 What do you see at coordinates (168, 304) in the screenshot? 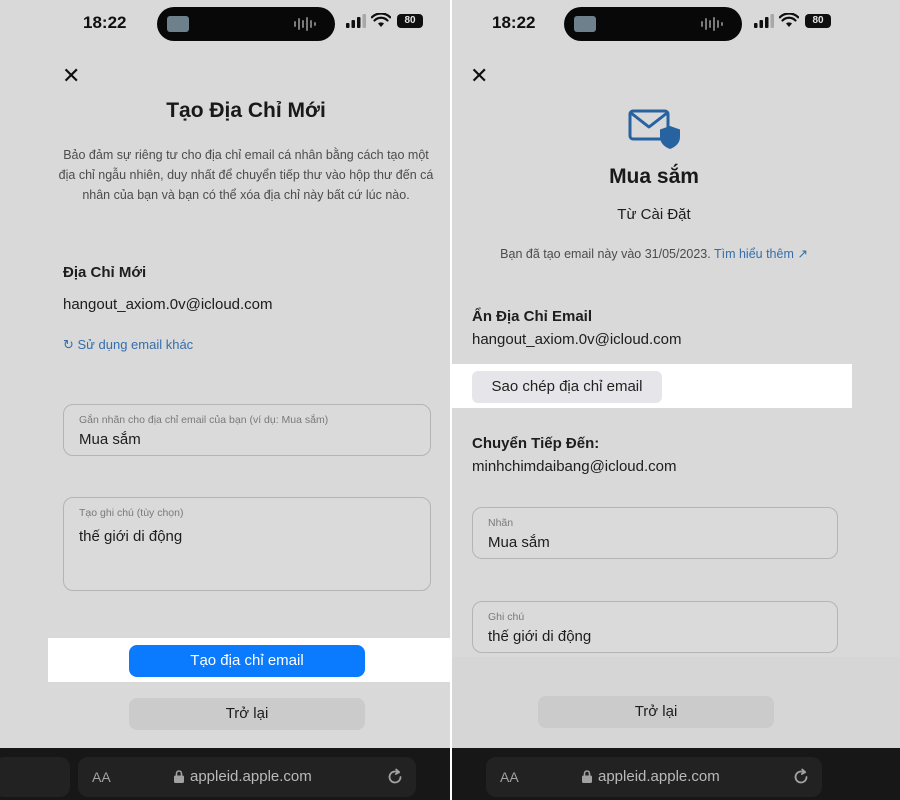
I see `new-address-value: hangout_axiom.0v@icloud.com` at bounding box center [168, 304].